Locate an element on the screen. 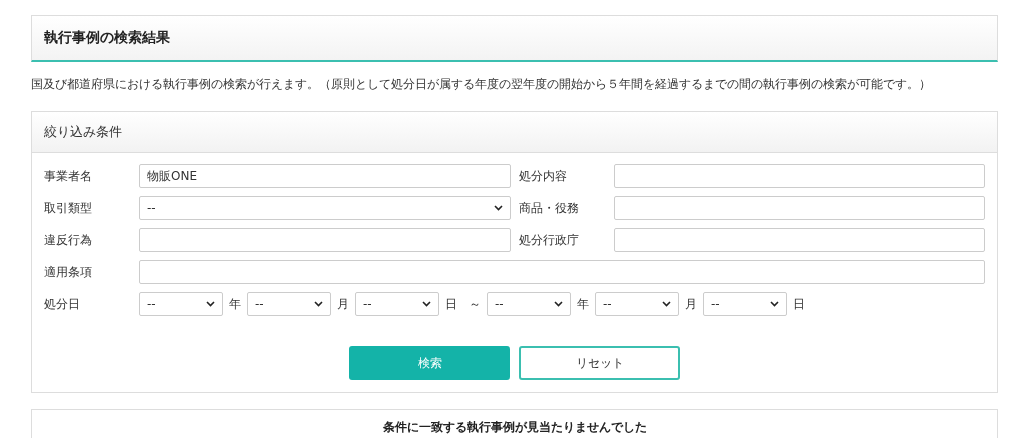  field-label: 処分日 is located at coordinates (62, 304).